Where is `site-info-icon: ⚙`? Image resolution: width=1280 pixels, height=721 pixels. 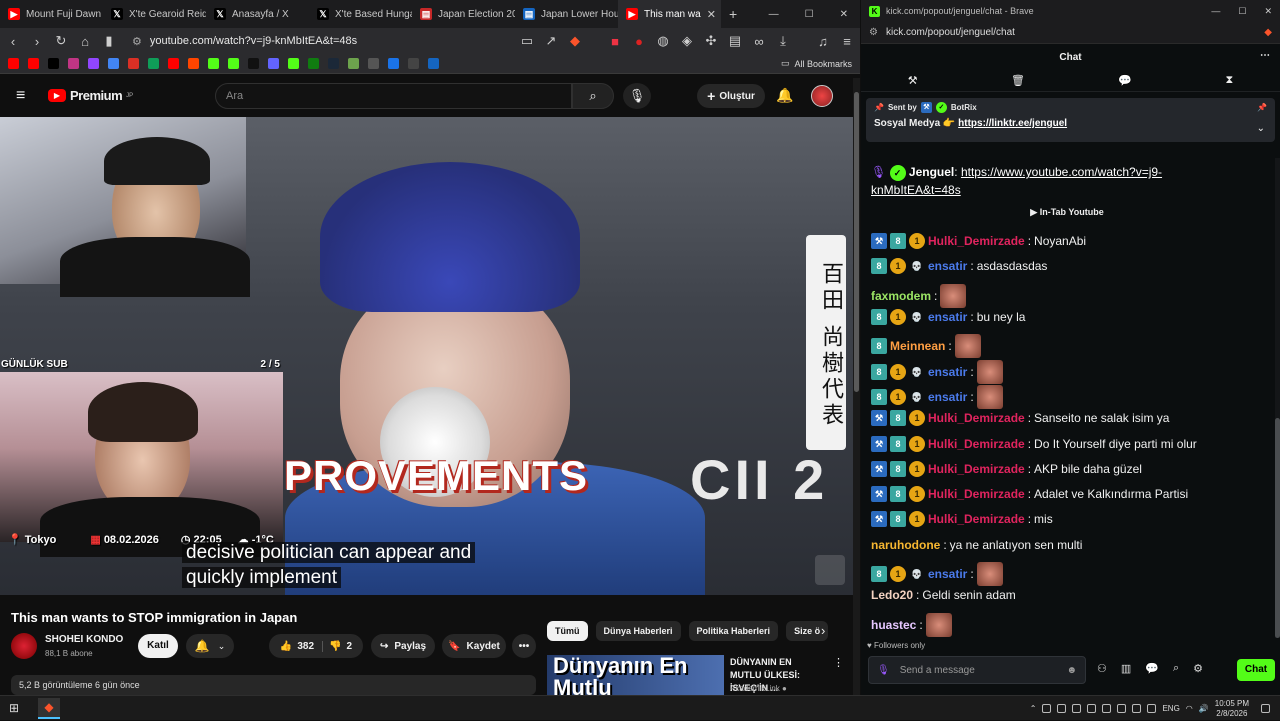
site-info-icon: ⚙ is located at coordinates (137, 41).